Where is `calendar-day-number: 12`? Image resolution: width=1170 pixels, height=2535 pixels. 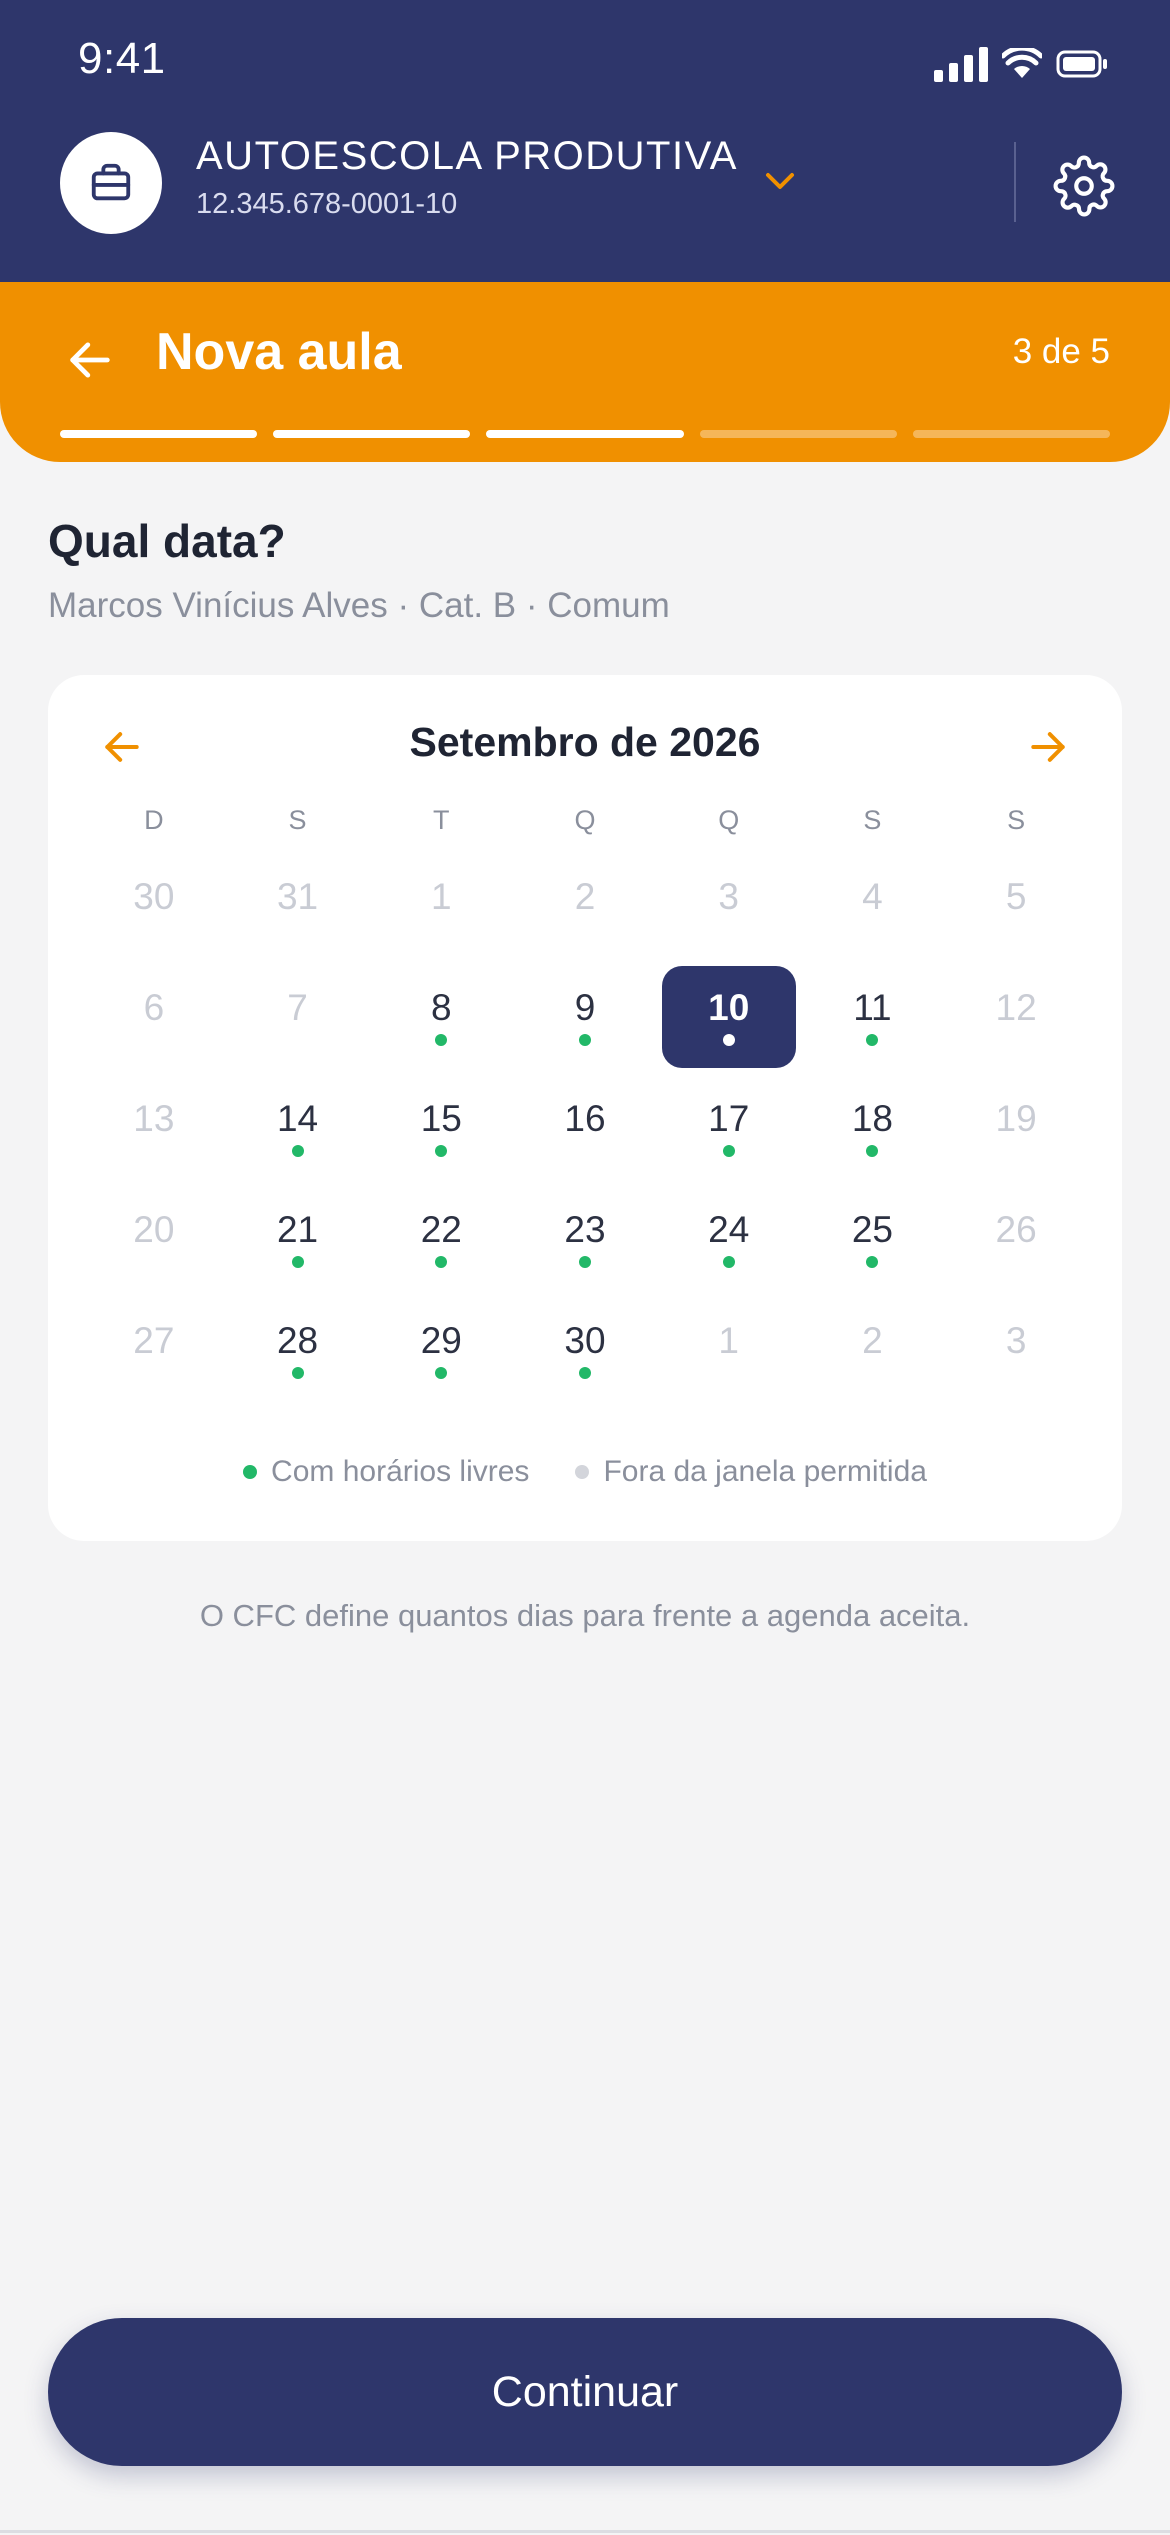 calendar-day-number: 12 is located at coordinates (1016, 1007).